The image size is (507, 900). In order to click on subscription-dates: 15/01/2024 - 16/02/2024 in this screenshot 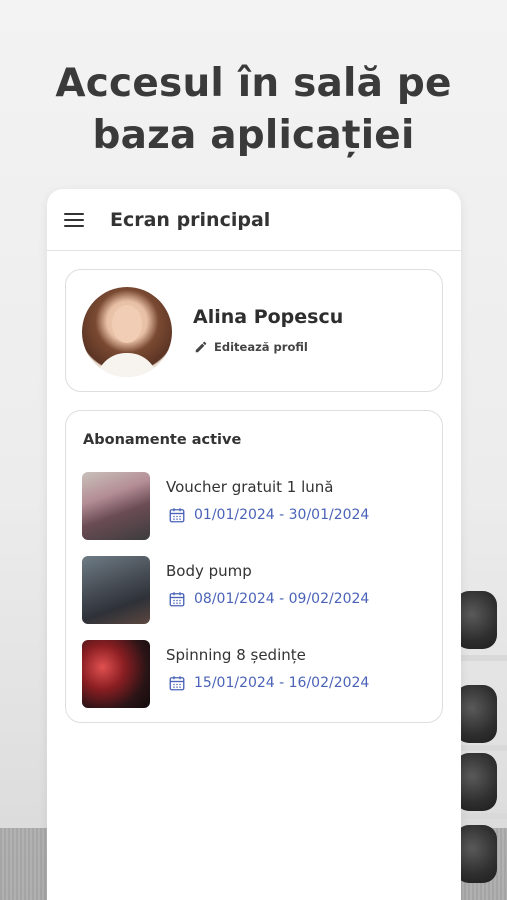, I will do `click(268, 683)`.